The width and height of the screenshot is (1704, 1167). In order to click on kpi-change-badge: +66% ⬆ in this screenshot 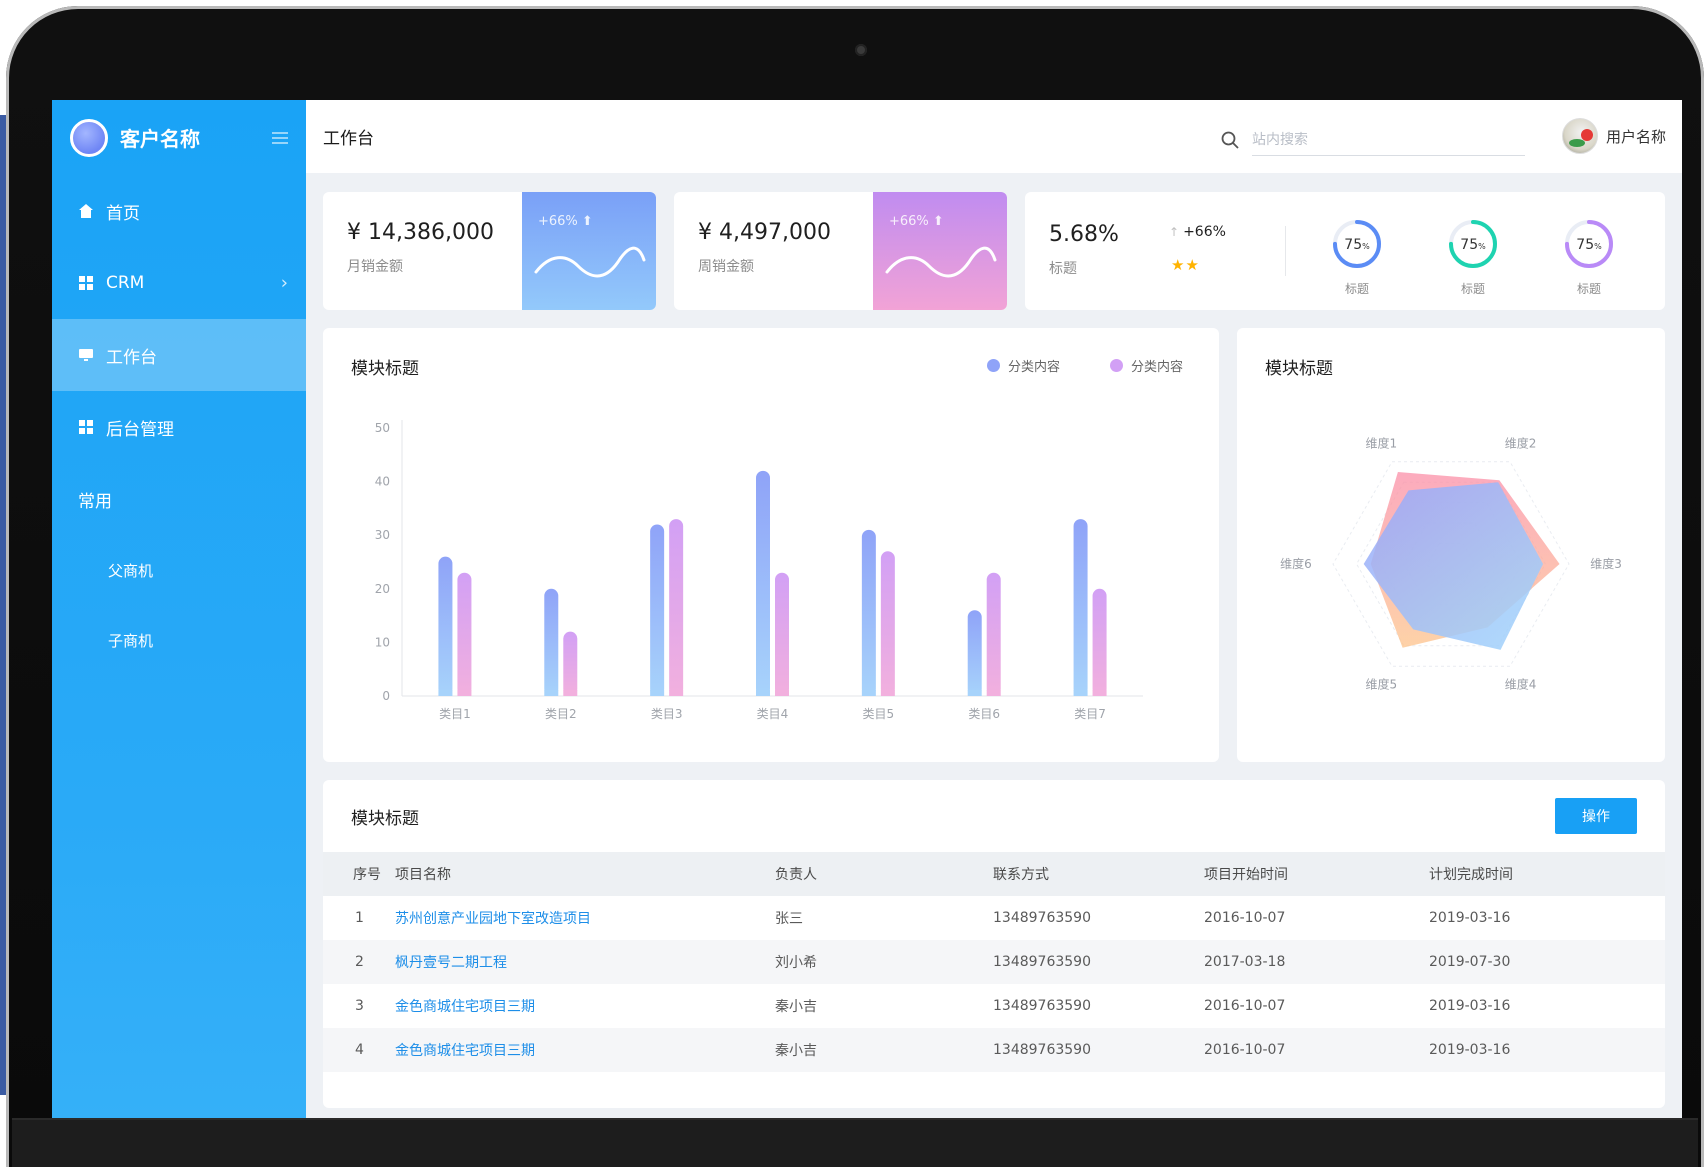, I will do `click(916, 221)`.